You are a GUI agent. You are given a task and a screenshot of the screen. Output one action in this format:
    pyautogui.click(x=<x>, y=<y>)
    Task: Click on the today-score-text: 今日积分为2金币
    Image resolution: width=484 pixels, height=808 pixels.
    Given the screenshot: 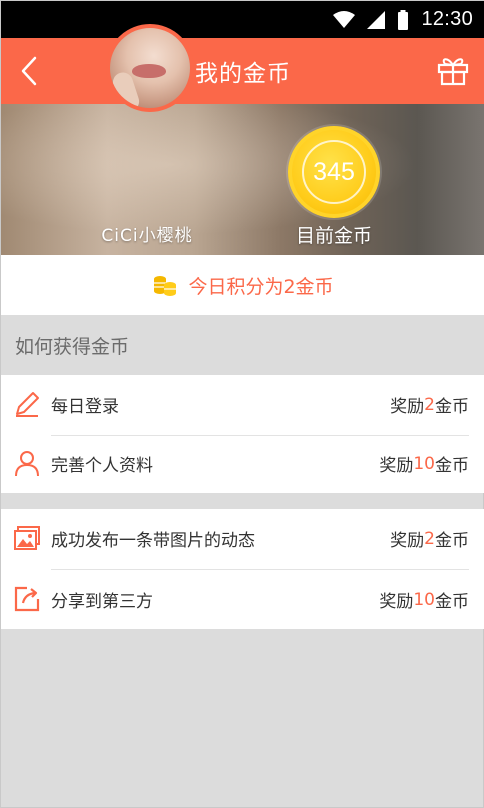 What is the action you would take?
    pyautogui.click(x=261, y=286)
    